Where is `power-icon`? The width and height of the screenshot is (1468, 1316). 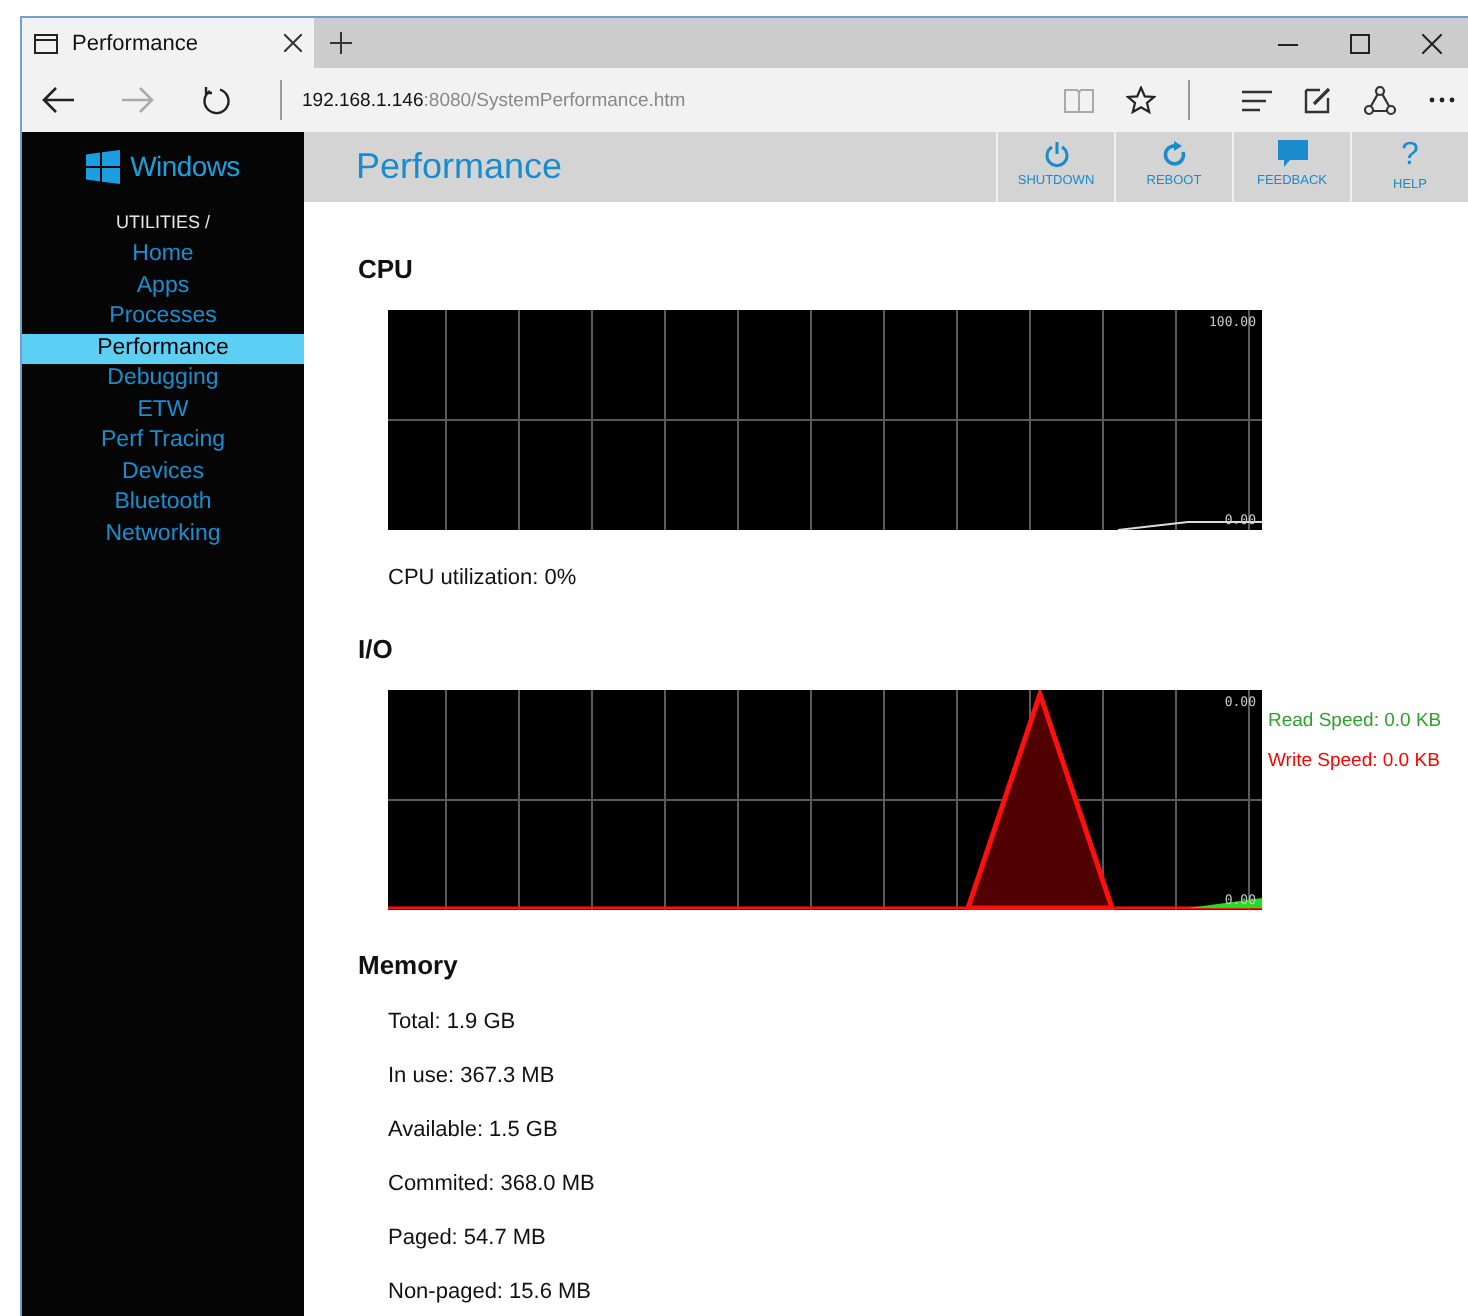
power-icon is located at coordinates (1056, 154).